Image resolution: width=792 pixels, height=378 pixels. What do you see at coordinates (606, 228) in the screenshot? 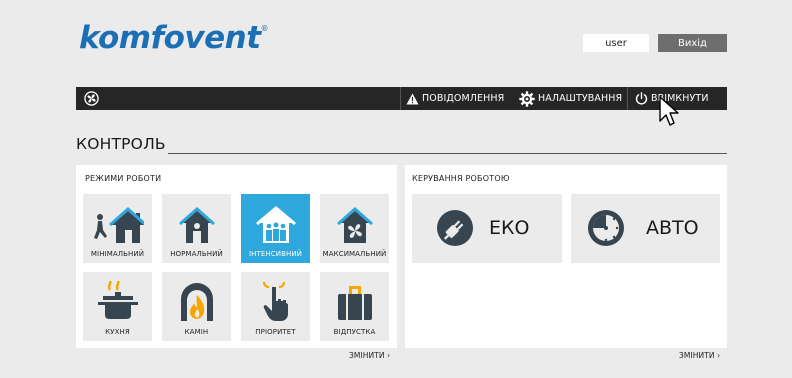
I see `clock-icon` at bounding box center [606, 228].